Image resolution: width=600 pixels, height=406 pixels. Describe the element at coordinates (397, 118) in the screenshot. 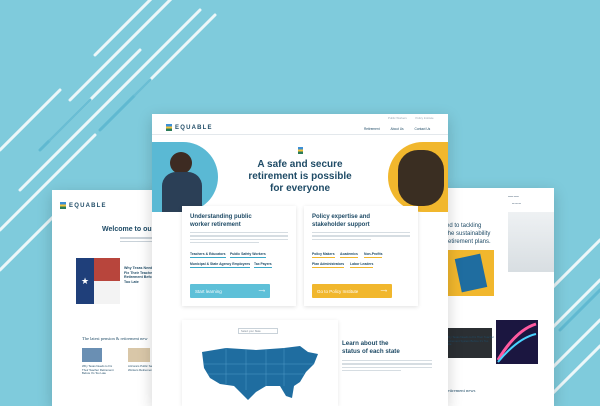

I see `top-link-public-workers: Public Workers` at that location.